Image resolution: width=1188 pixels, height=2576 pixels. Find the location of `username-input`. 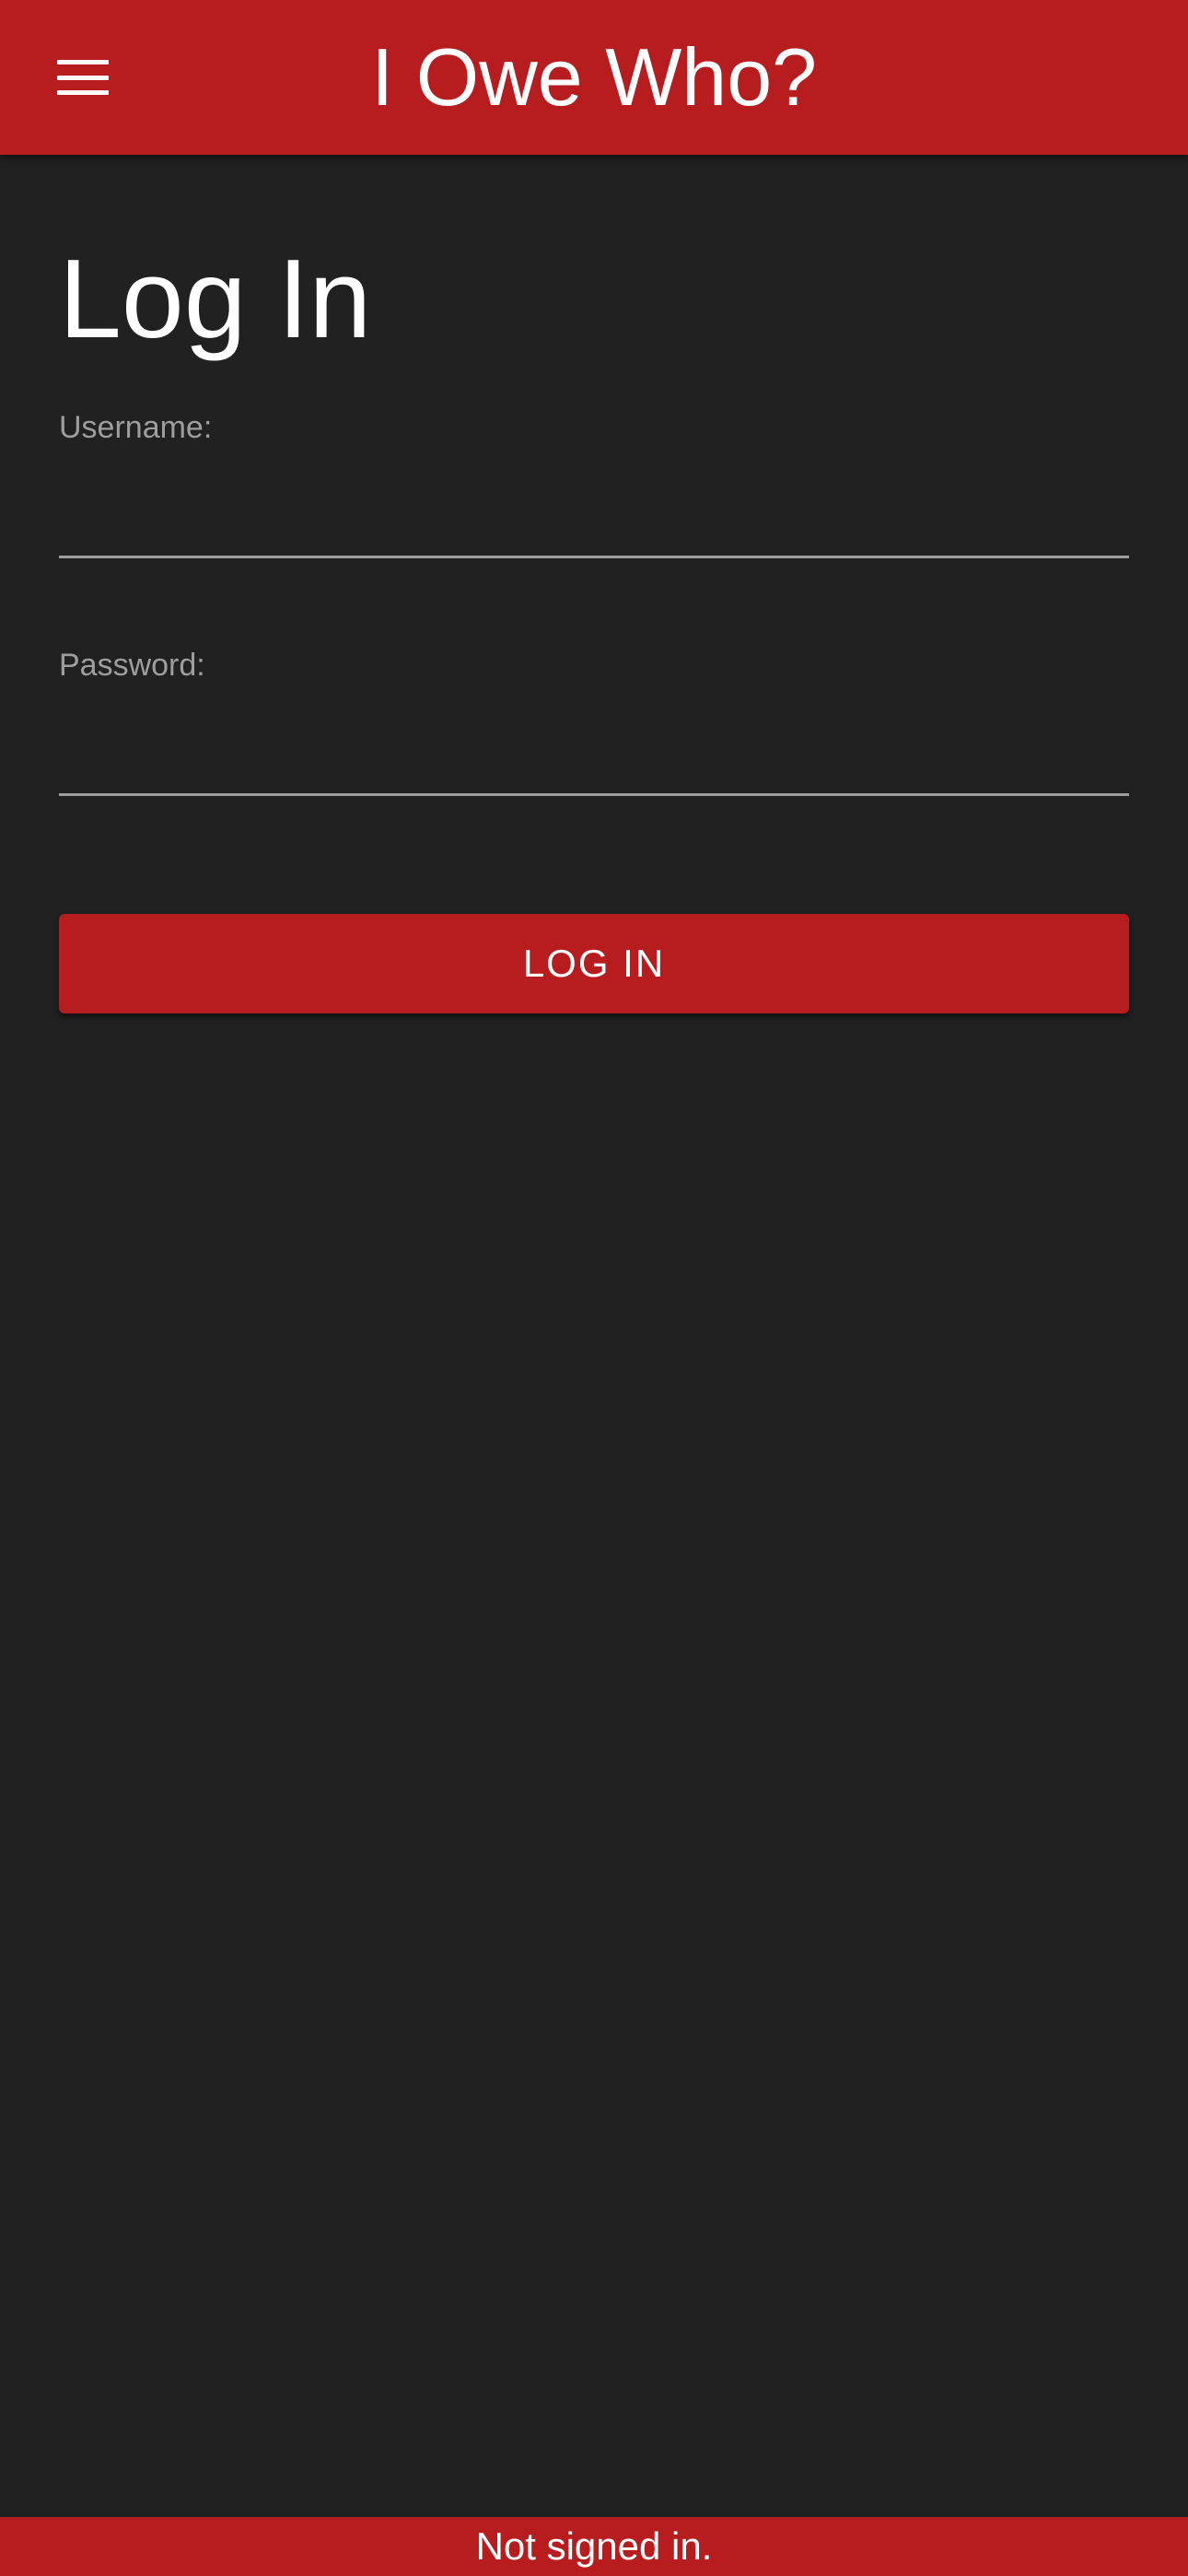

username-input is located at coordinates (594, 516).